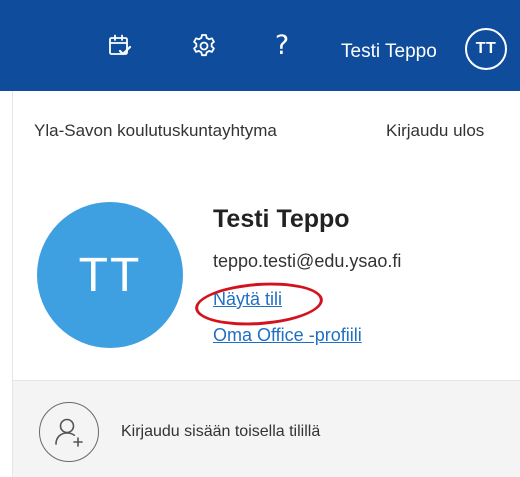  Describe the element at coordinates (204, 46) in the screenshot. I see `gear-icon` at that location.